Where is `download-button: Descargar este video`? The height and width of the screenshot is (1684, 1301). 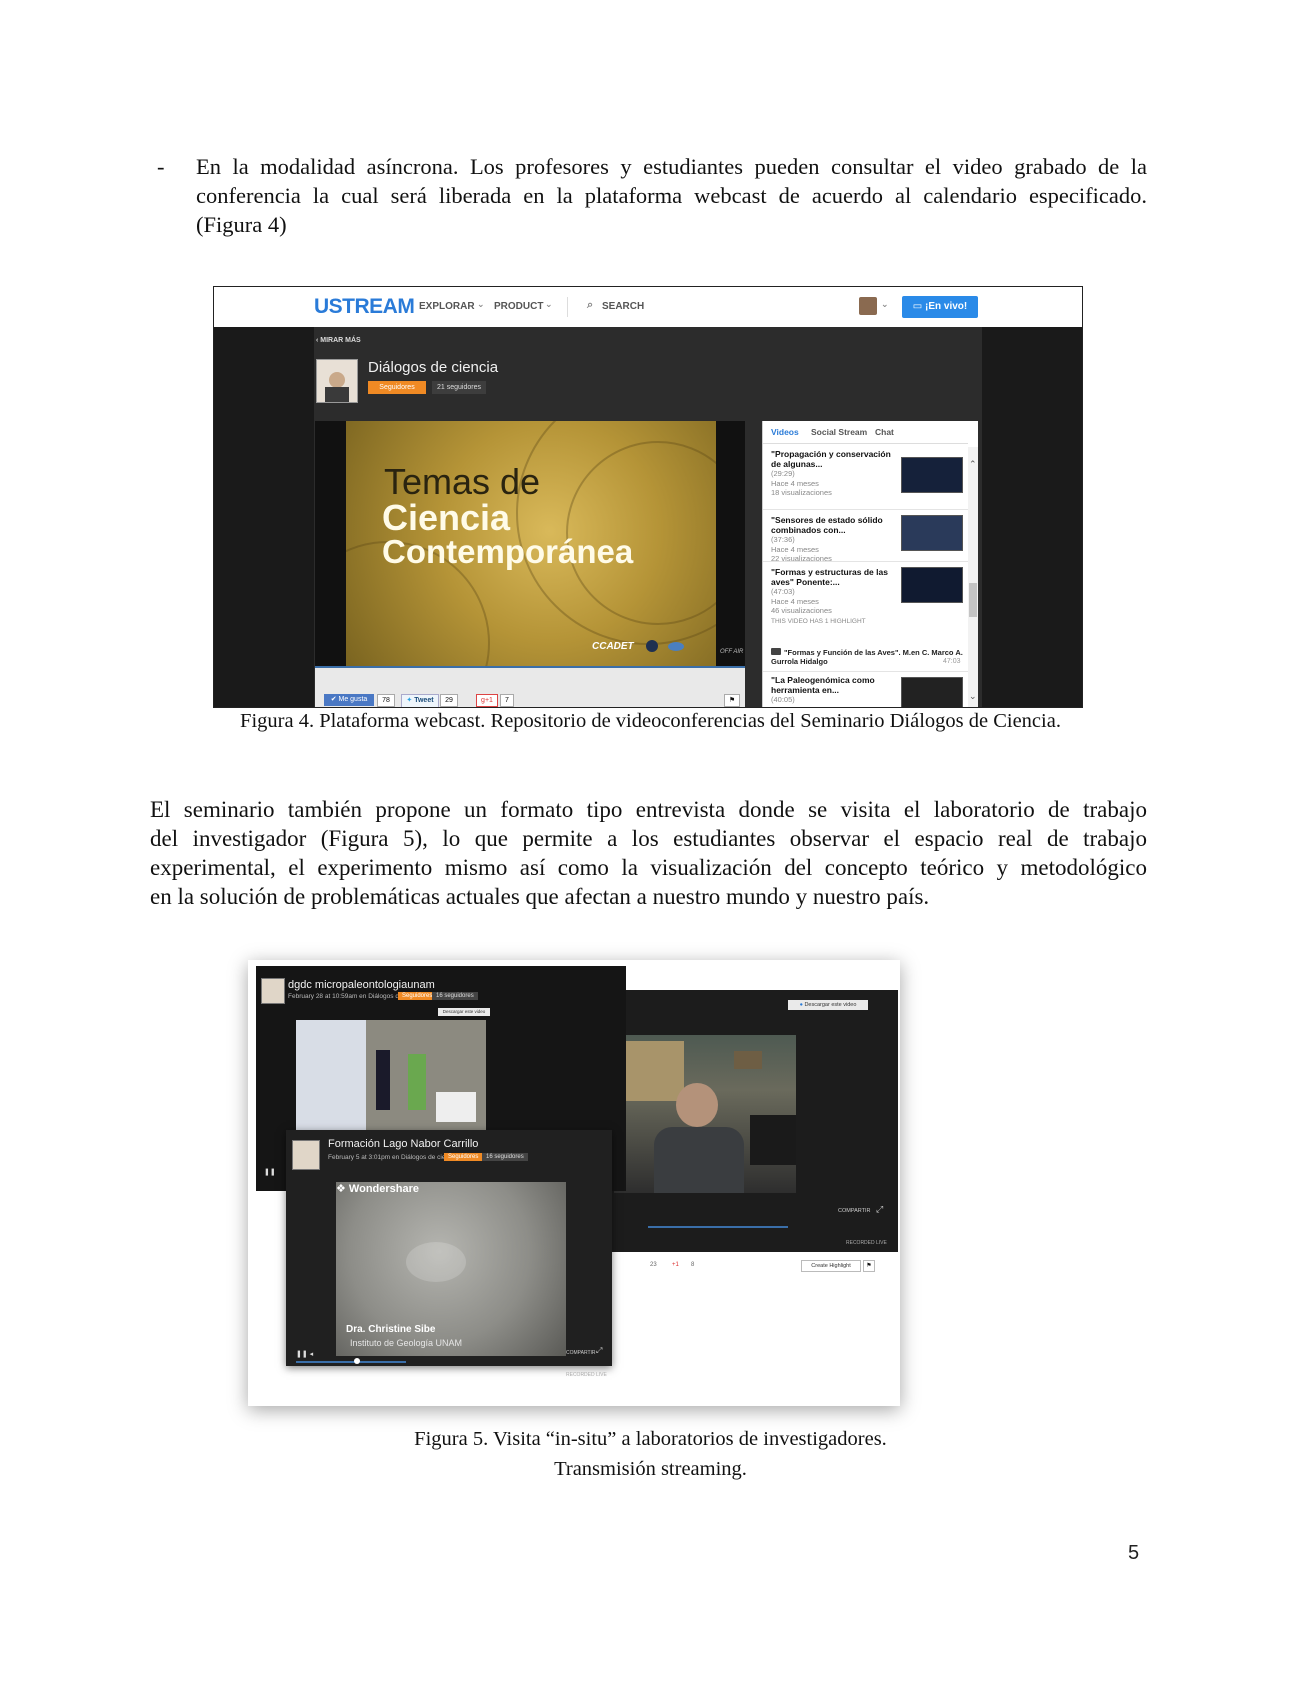 download-button: Descargar este video is located at coordinates (464, 1012).